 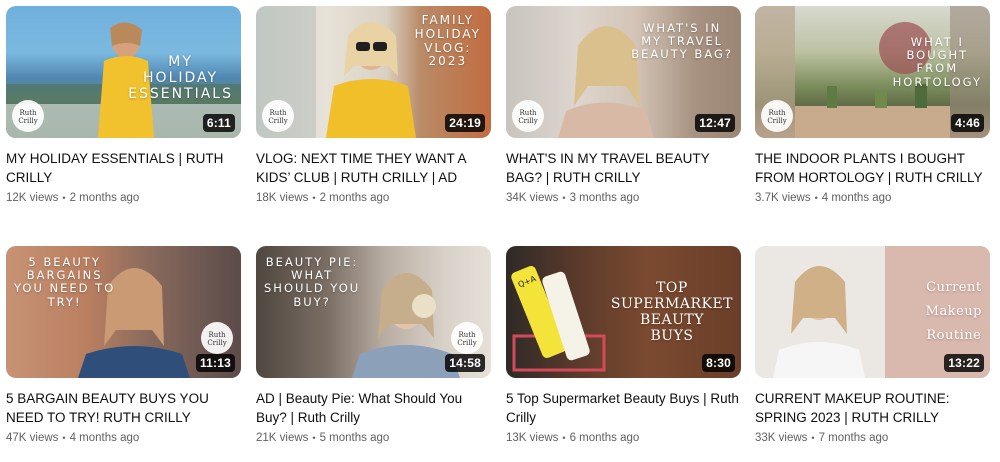 I want to click on view-count: 3.7K views, so click(x=783, y=198).